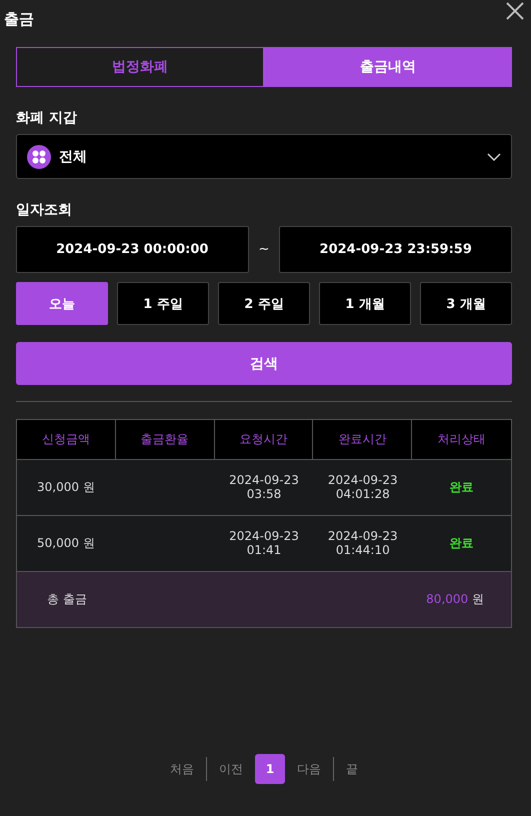  What do you see at coordinates (466, 303) in the screenshot?
I see `period-button: 3 개월` at bounding box center [466, 303].